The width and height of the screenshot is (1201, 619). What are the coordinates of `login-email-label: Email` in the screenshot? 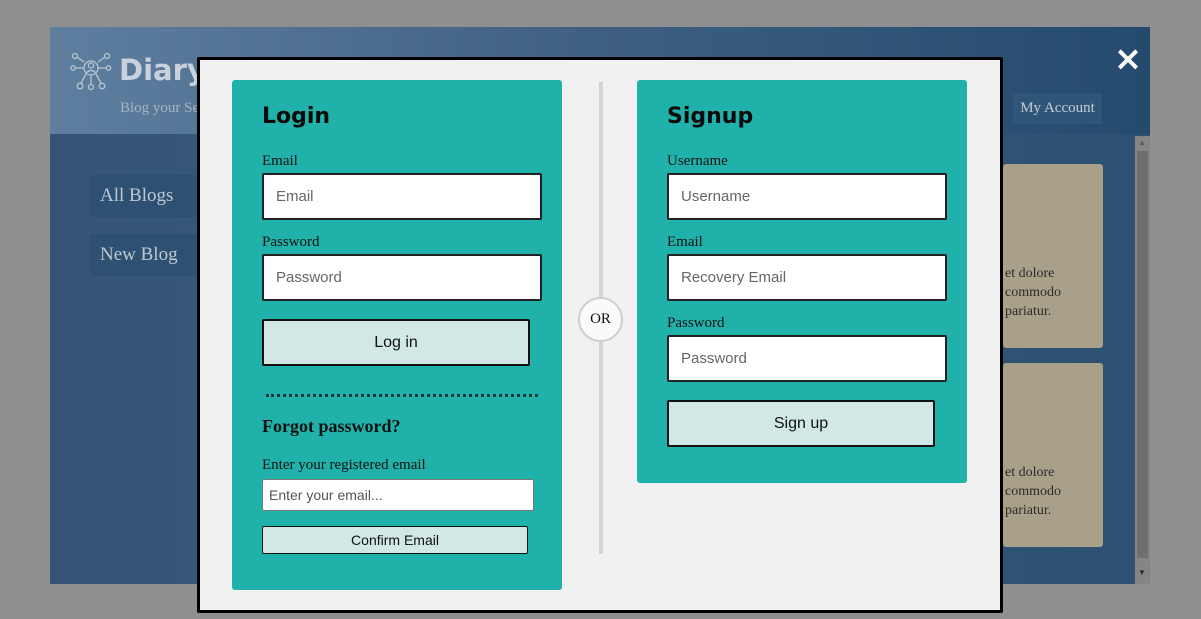 It's located at (280, 161).